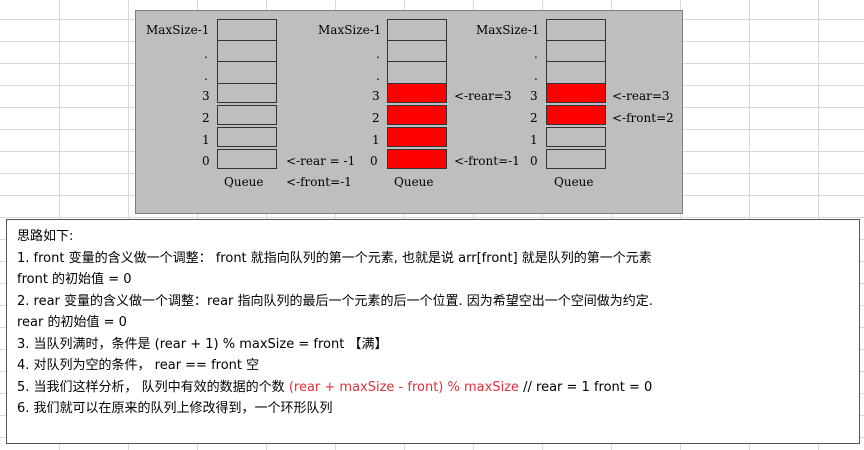  What do you see at coordinates (417, 159) in the screenshot?
I see `queue-cell-0-filled` at bounding box center [417, 159].